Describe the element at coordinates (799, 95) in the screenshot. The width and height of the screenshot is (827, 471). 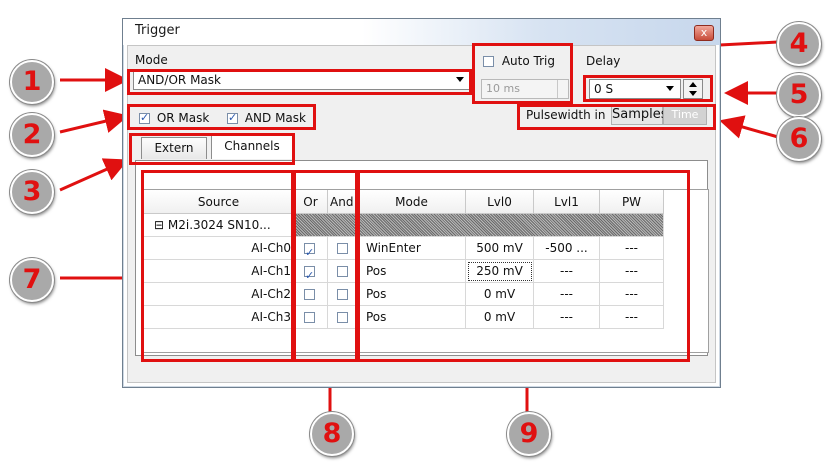
I see `callout-5: 5` at that location.